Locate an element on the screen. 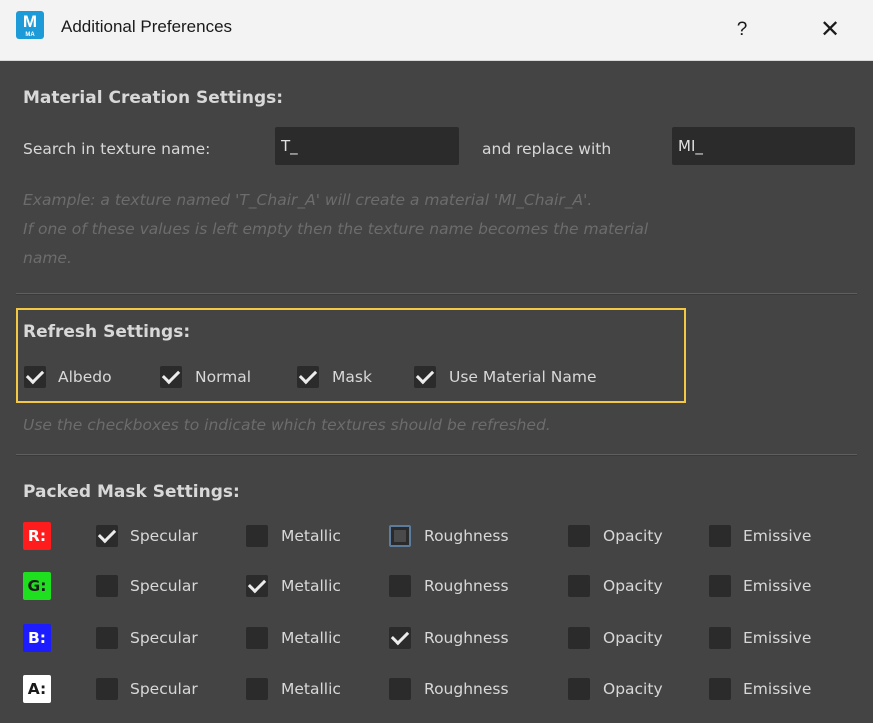  a-metallic-label: Metallic is located at coordinates (311, 689).